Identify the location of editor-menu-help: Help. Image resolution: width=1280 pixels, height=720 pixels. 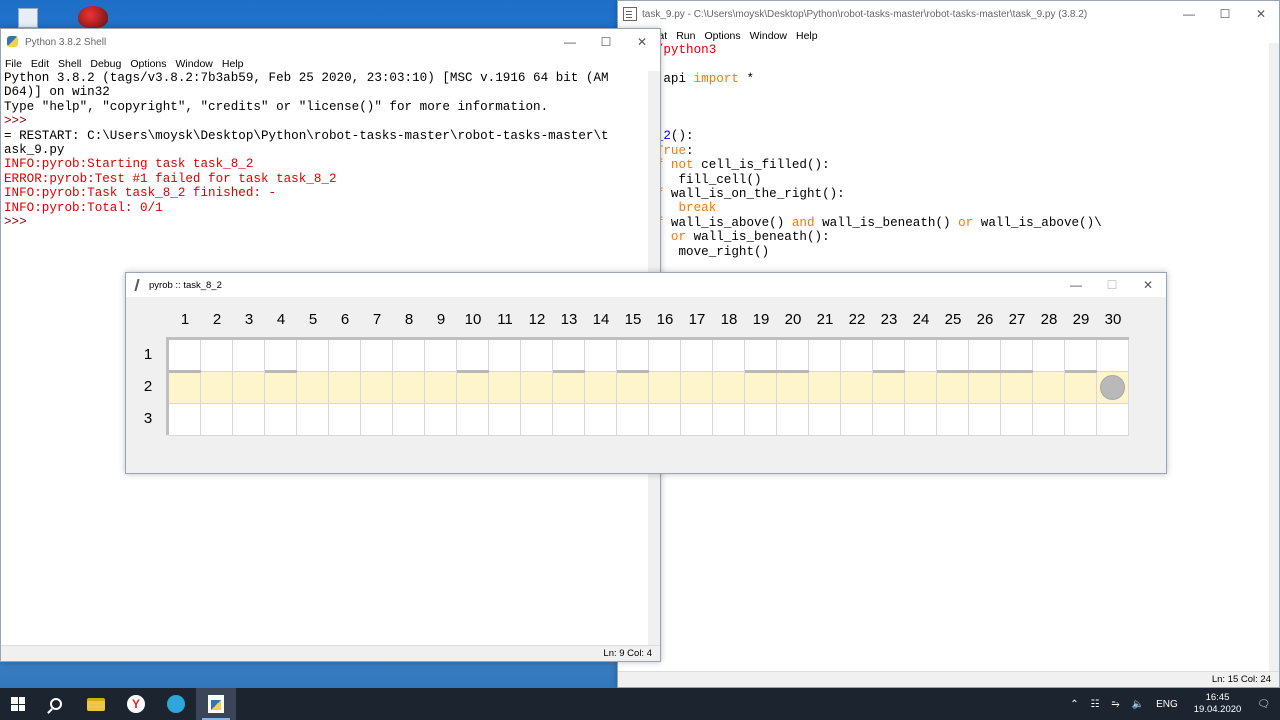
(807, 36).